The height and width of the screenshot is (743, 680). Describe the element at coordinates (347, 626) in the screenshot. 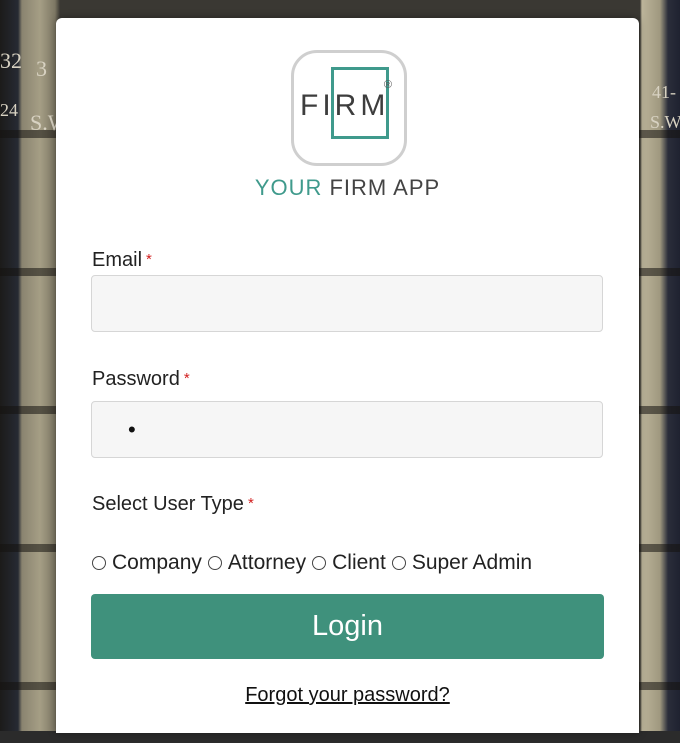

I see `login-button: Login` at that location.